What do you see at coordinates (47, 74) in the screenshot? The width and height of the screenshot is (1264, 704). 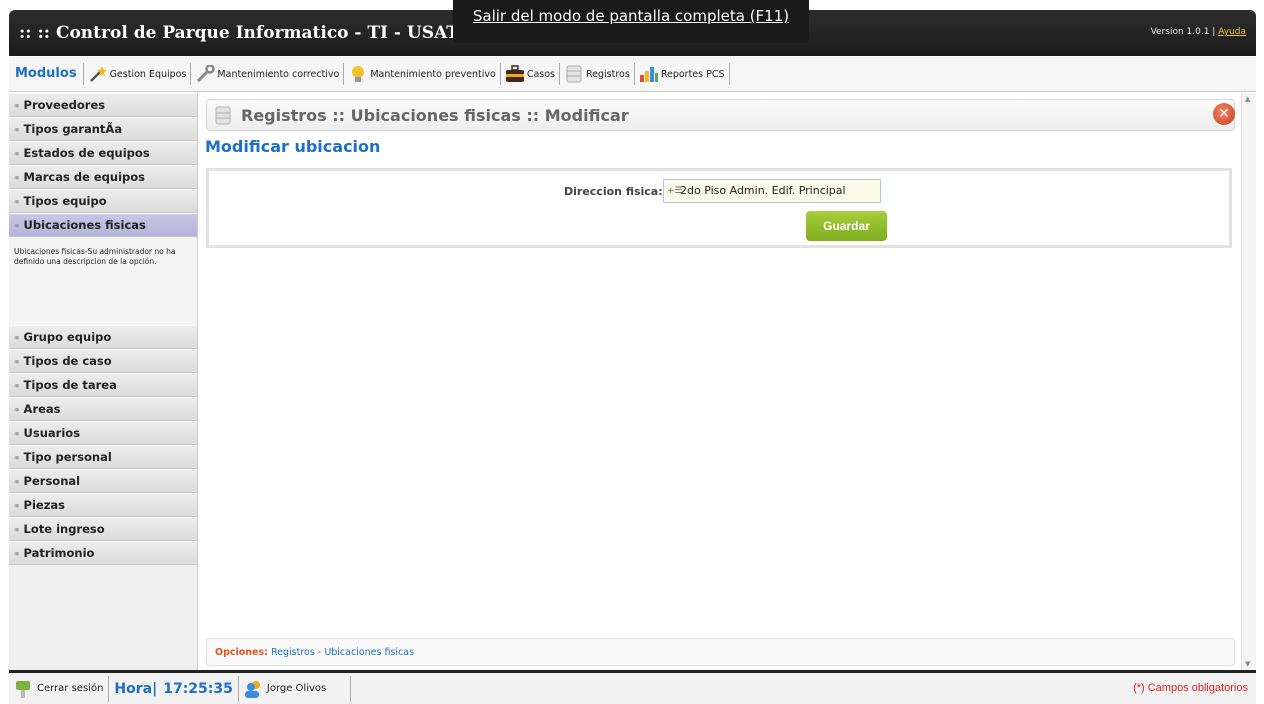 I see `modules-label: Modulos` at bounding box center [47, 74].